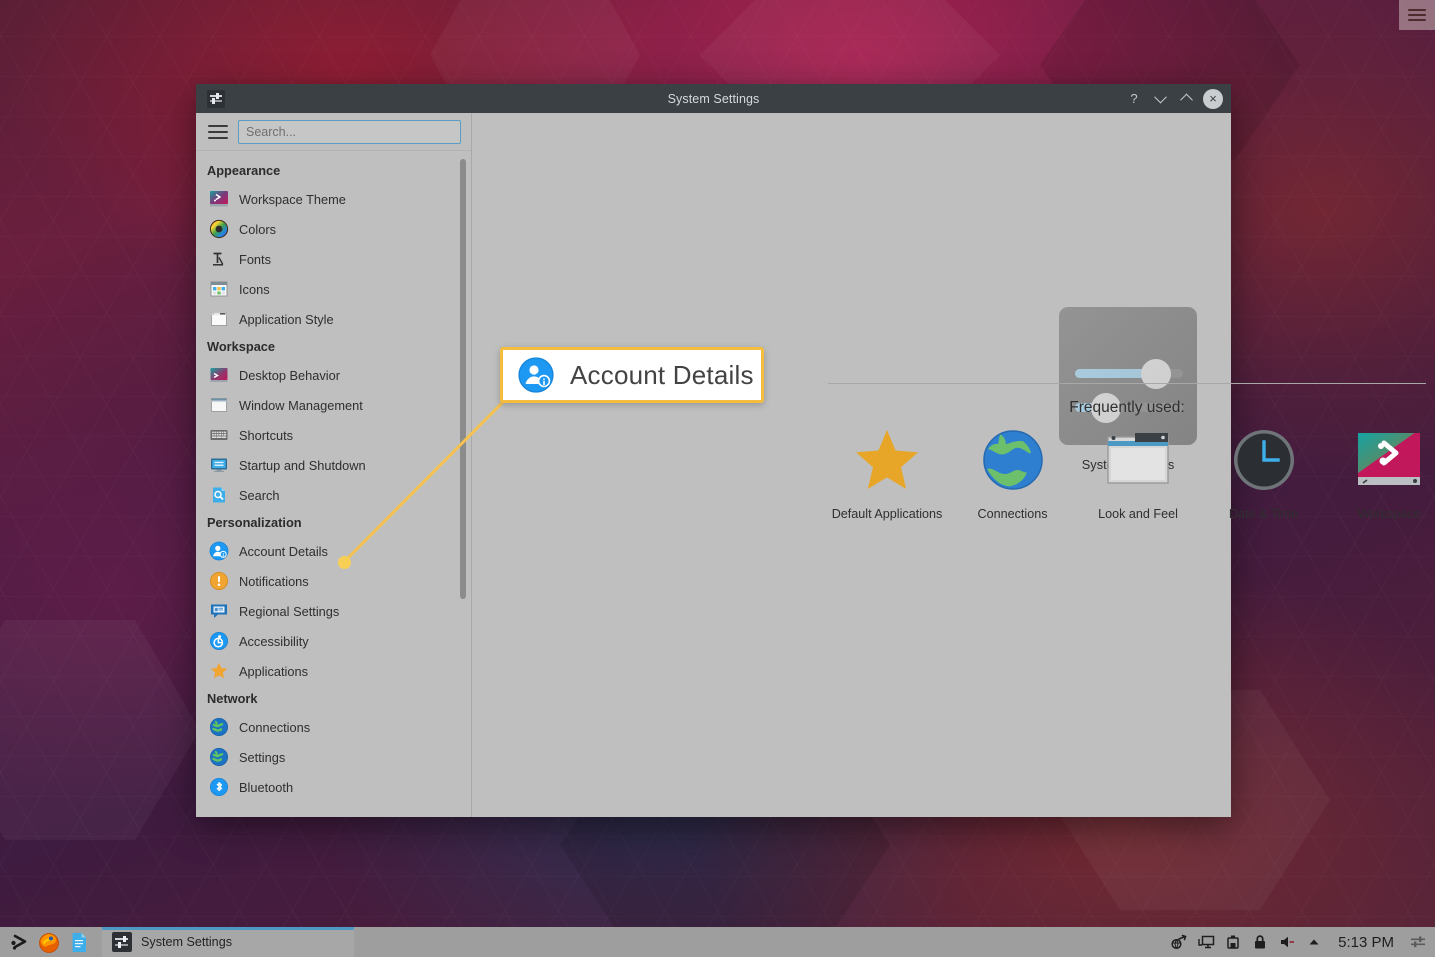 The width and height of the screenshot is (1435, 957). I want to click on application-style-icon, so click(219, 319).